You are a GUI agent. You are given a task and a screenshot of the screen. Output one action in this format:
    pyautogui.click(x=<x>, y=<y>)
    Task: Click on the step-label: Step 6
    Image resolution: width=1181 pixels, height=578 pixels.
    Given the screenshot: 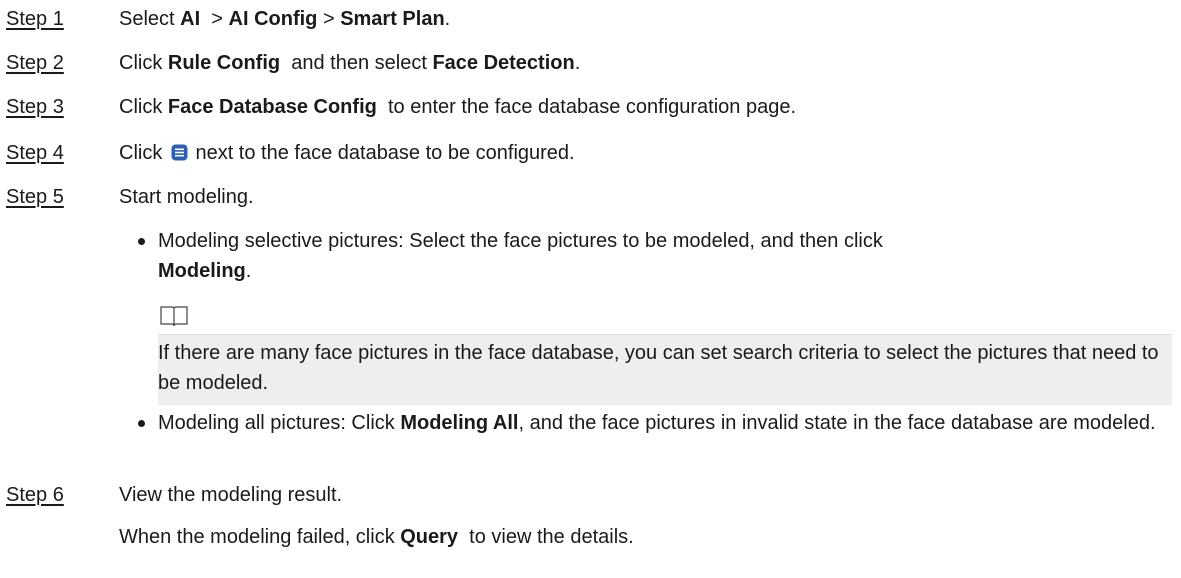 What is the action you would take?
    pyautogui.click(x=35, y=495)
    